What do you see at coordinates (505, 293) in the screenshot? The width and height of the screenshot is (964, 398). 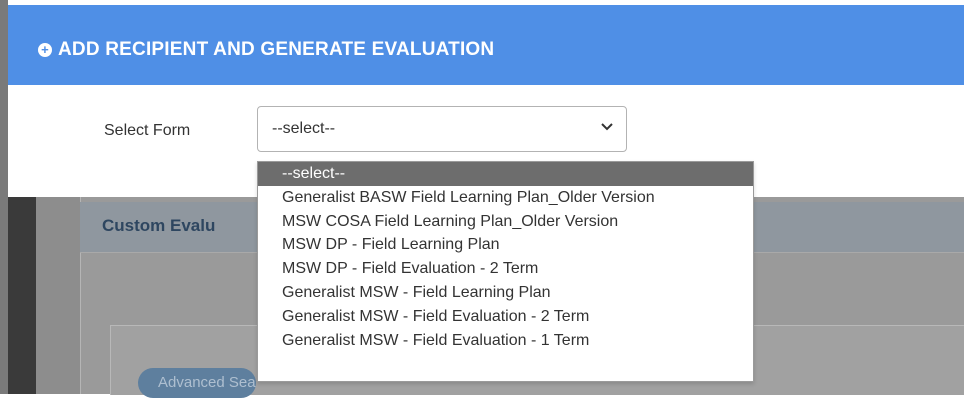 I see `option-generalist-msw-learning-plan: Generalist MSW - Field Learning Plan` at bounding box center [505, 293].